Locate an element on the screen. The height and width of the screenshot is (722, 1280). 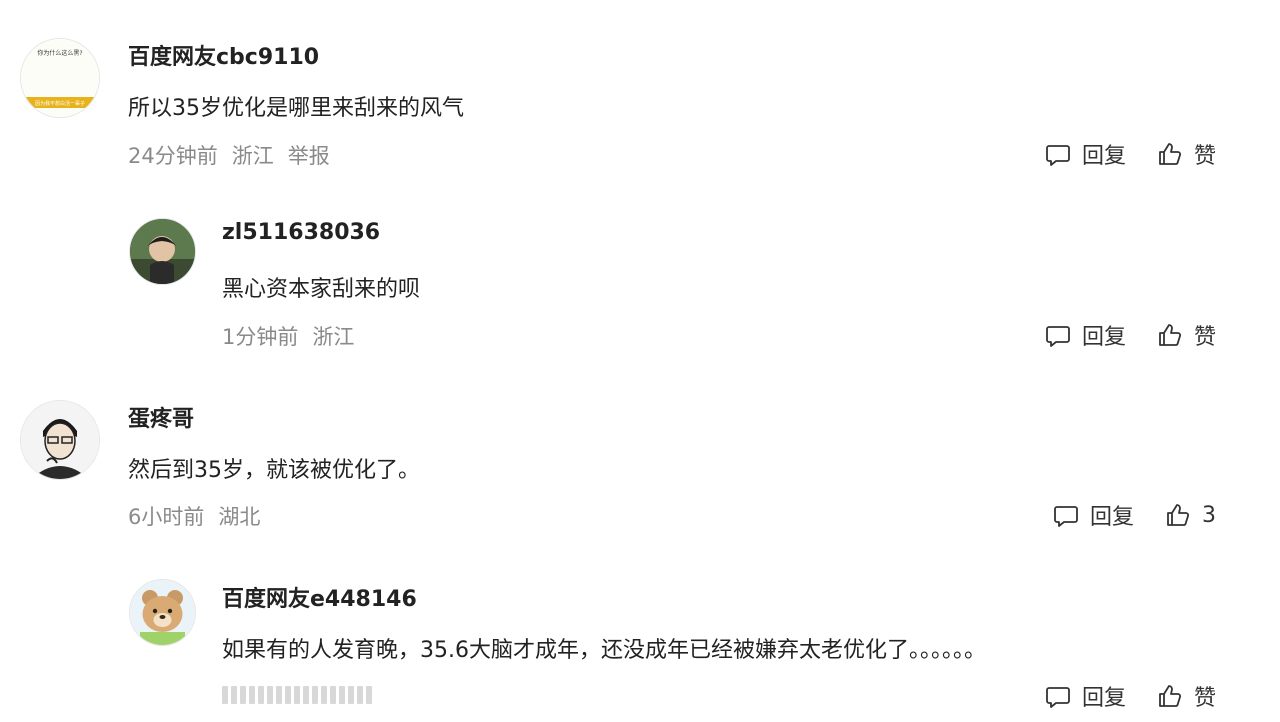
comment-meta: 1分钟前 浙江 is located at coordinates (288, 336).